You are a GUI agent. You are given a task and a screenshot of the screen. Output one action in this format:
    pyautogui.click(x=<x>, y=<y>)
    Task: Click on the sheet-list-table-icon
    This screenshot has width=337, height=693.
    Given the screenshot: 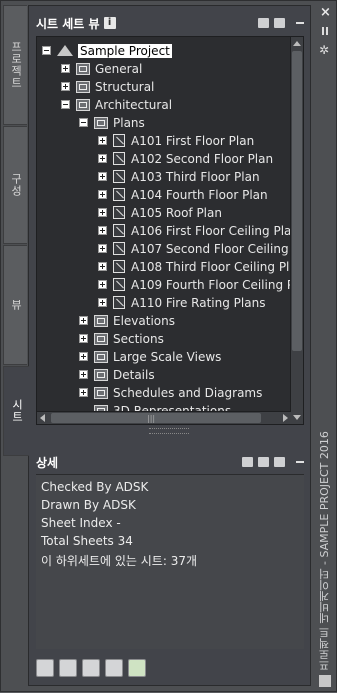 What is the action you would take?
    pyautogui.click(x=68, y=668)
    